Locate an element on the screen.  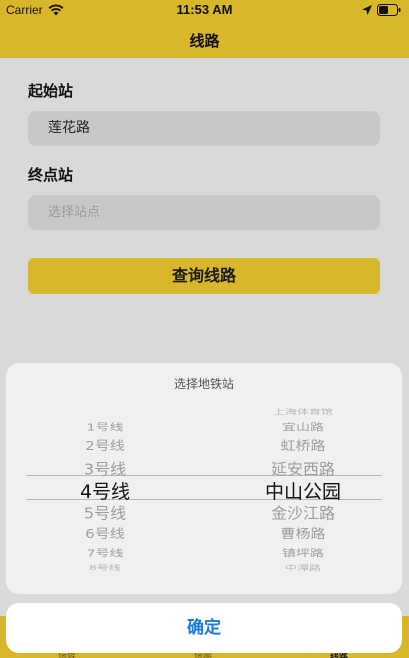
start-station-field: 莲花路 is located at coordinates (204, 128).